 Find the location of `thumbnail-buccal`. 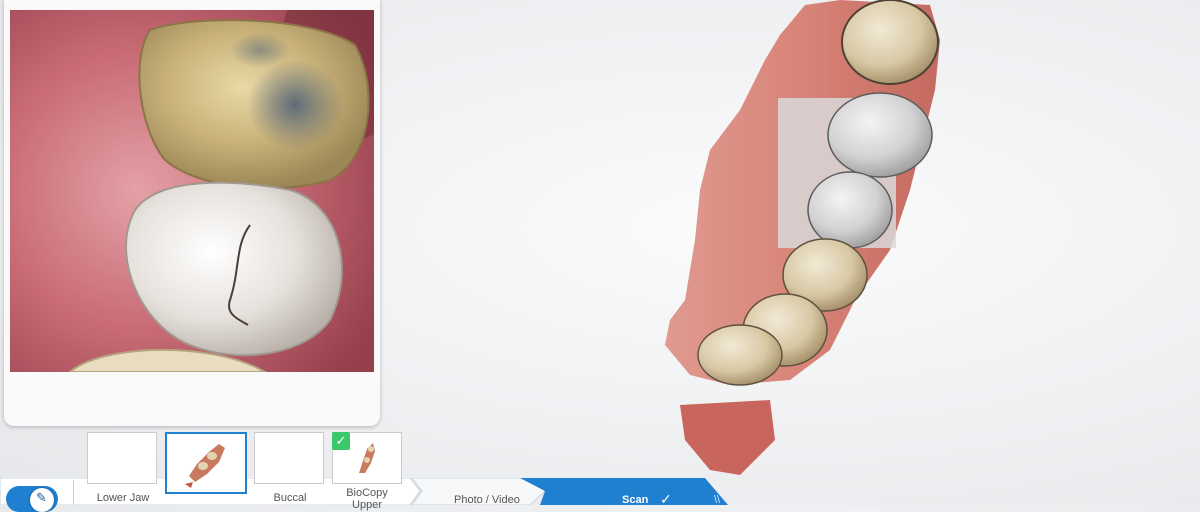

thumbnail-buccal is located at coordinates (289, 458).